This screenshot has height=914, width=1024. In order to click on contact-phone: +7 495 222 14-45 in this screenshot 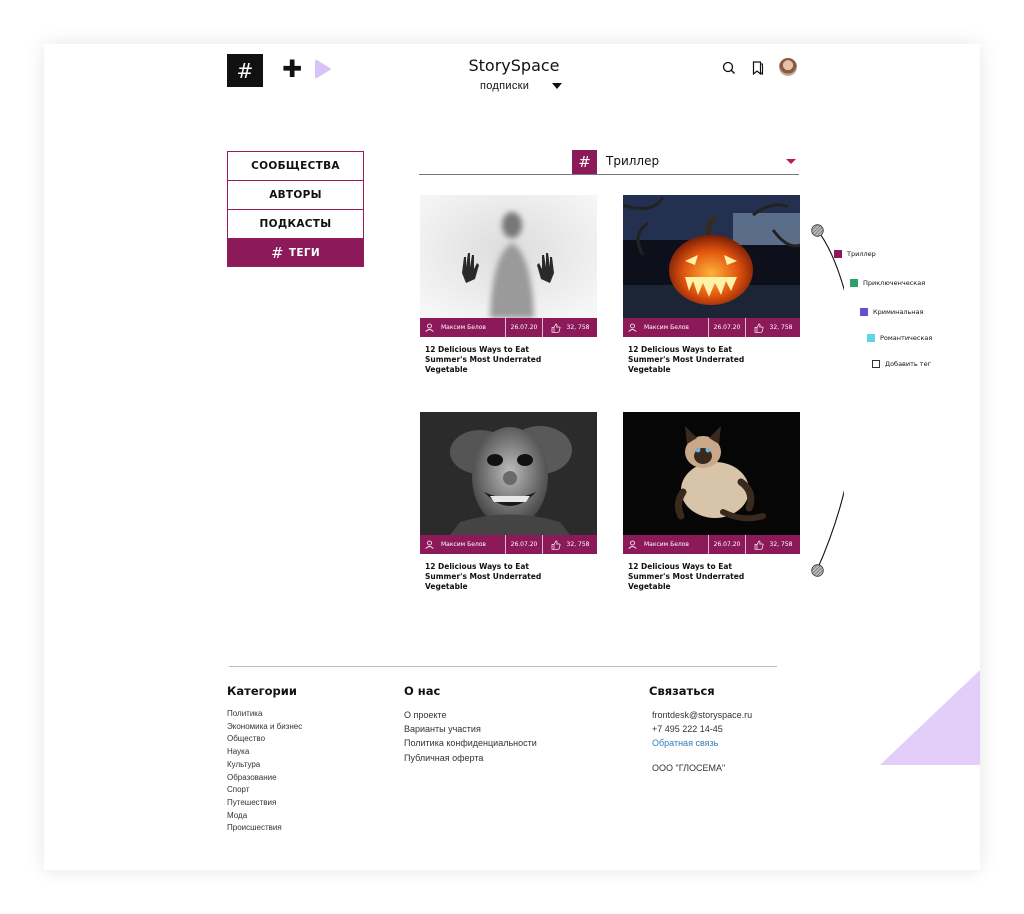, I will do `click(700, 729)`.